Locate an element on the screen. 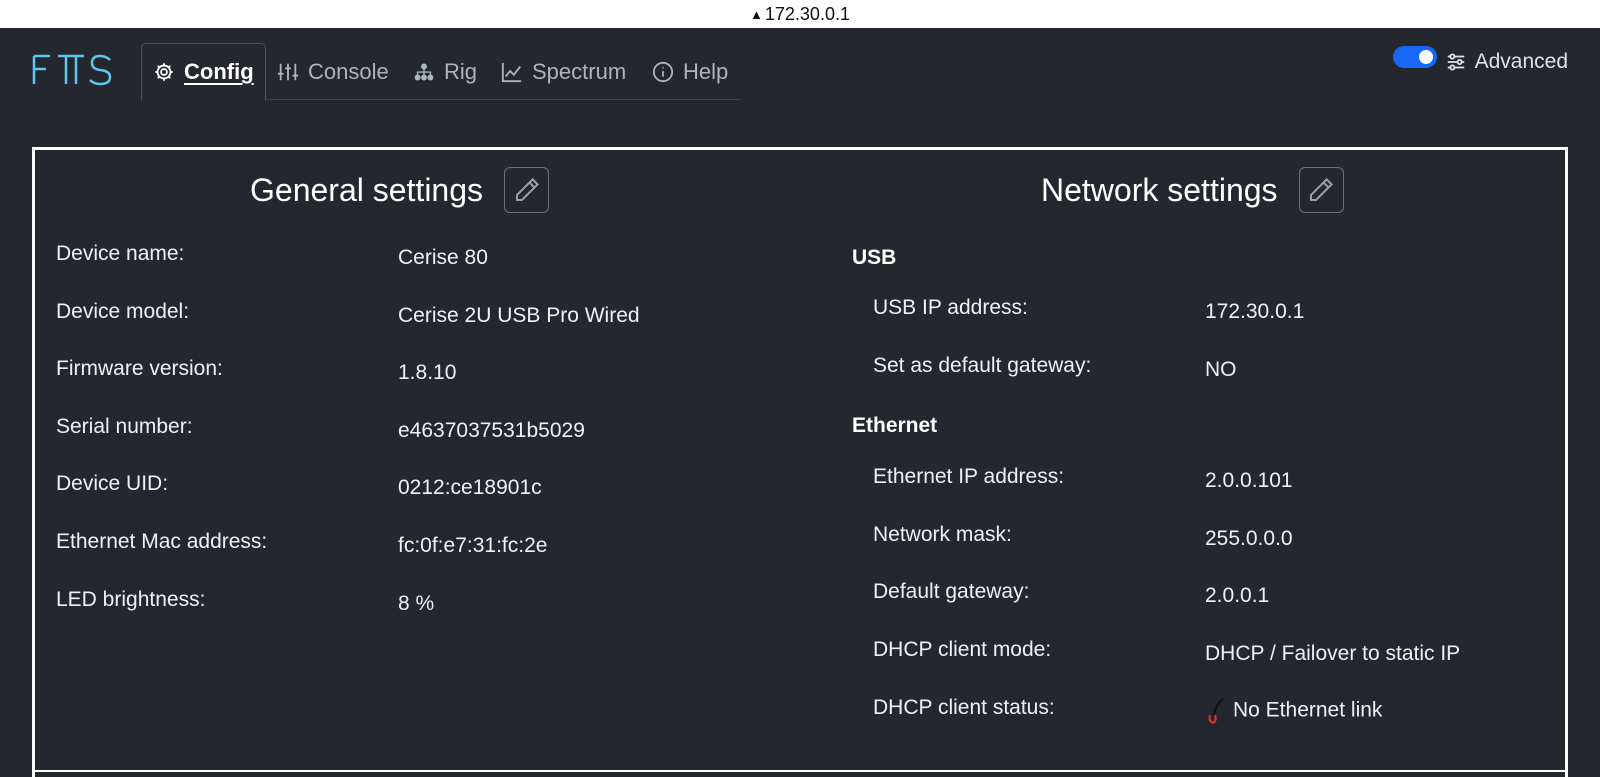 The height and width of the screenshot is (777, 1600). dhcp-status-value: No Ethernet link is located at coordinates (1293, 711).